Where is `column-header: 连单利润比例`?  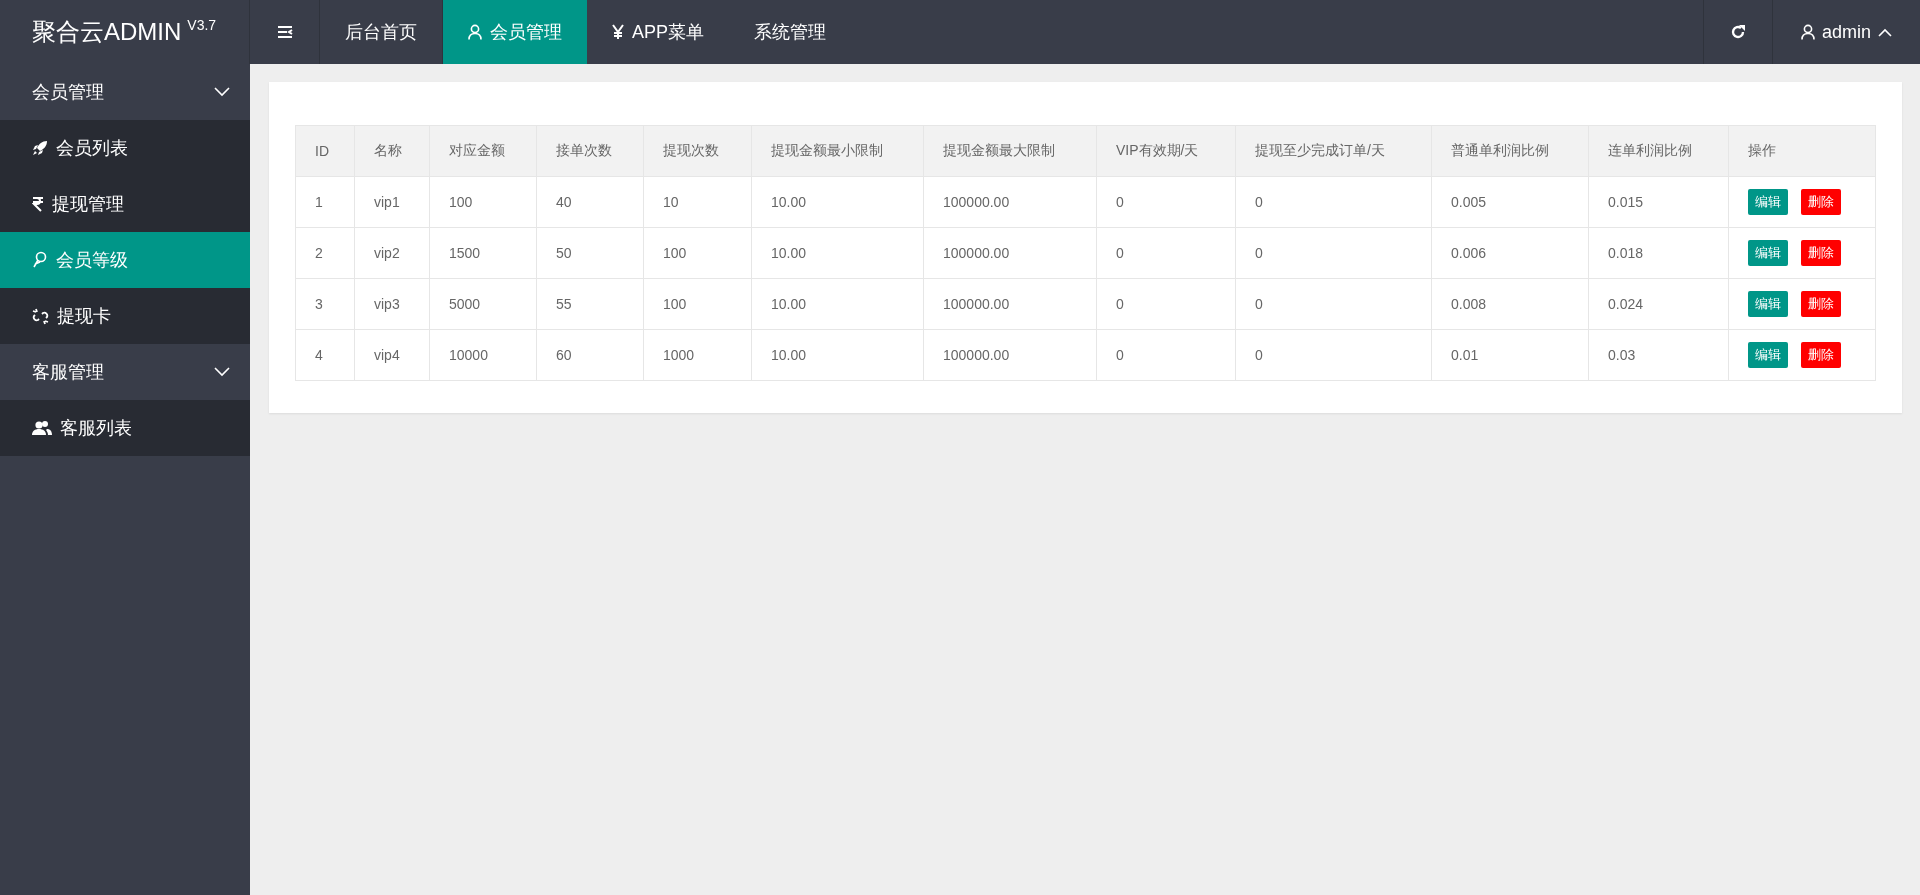
column-header: 连单利润比例 is located at coordinates (1658, 151).